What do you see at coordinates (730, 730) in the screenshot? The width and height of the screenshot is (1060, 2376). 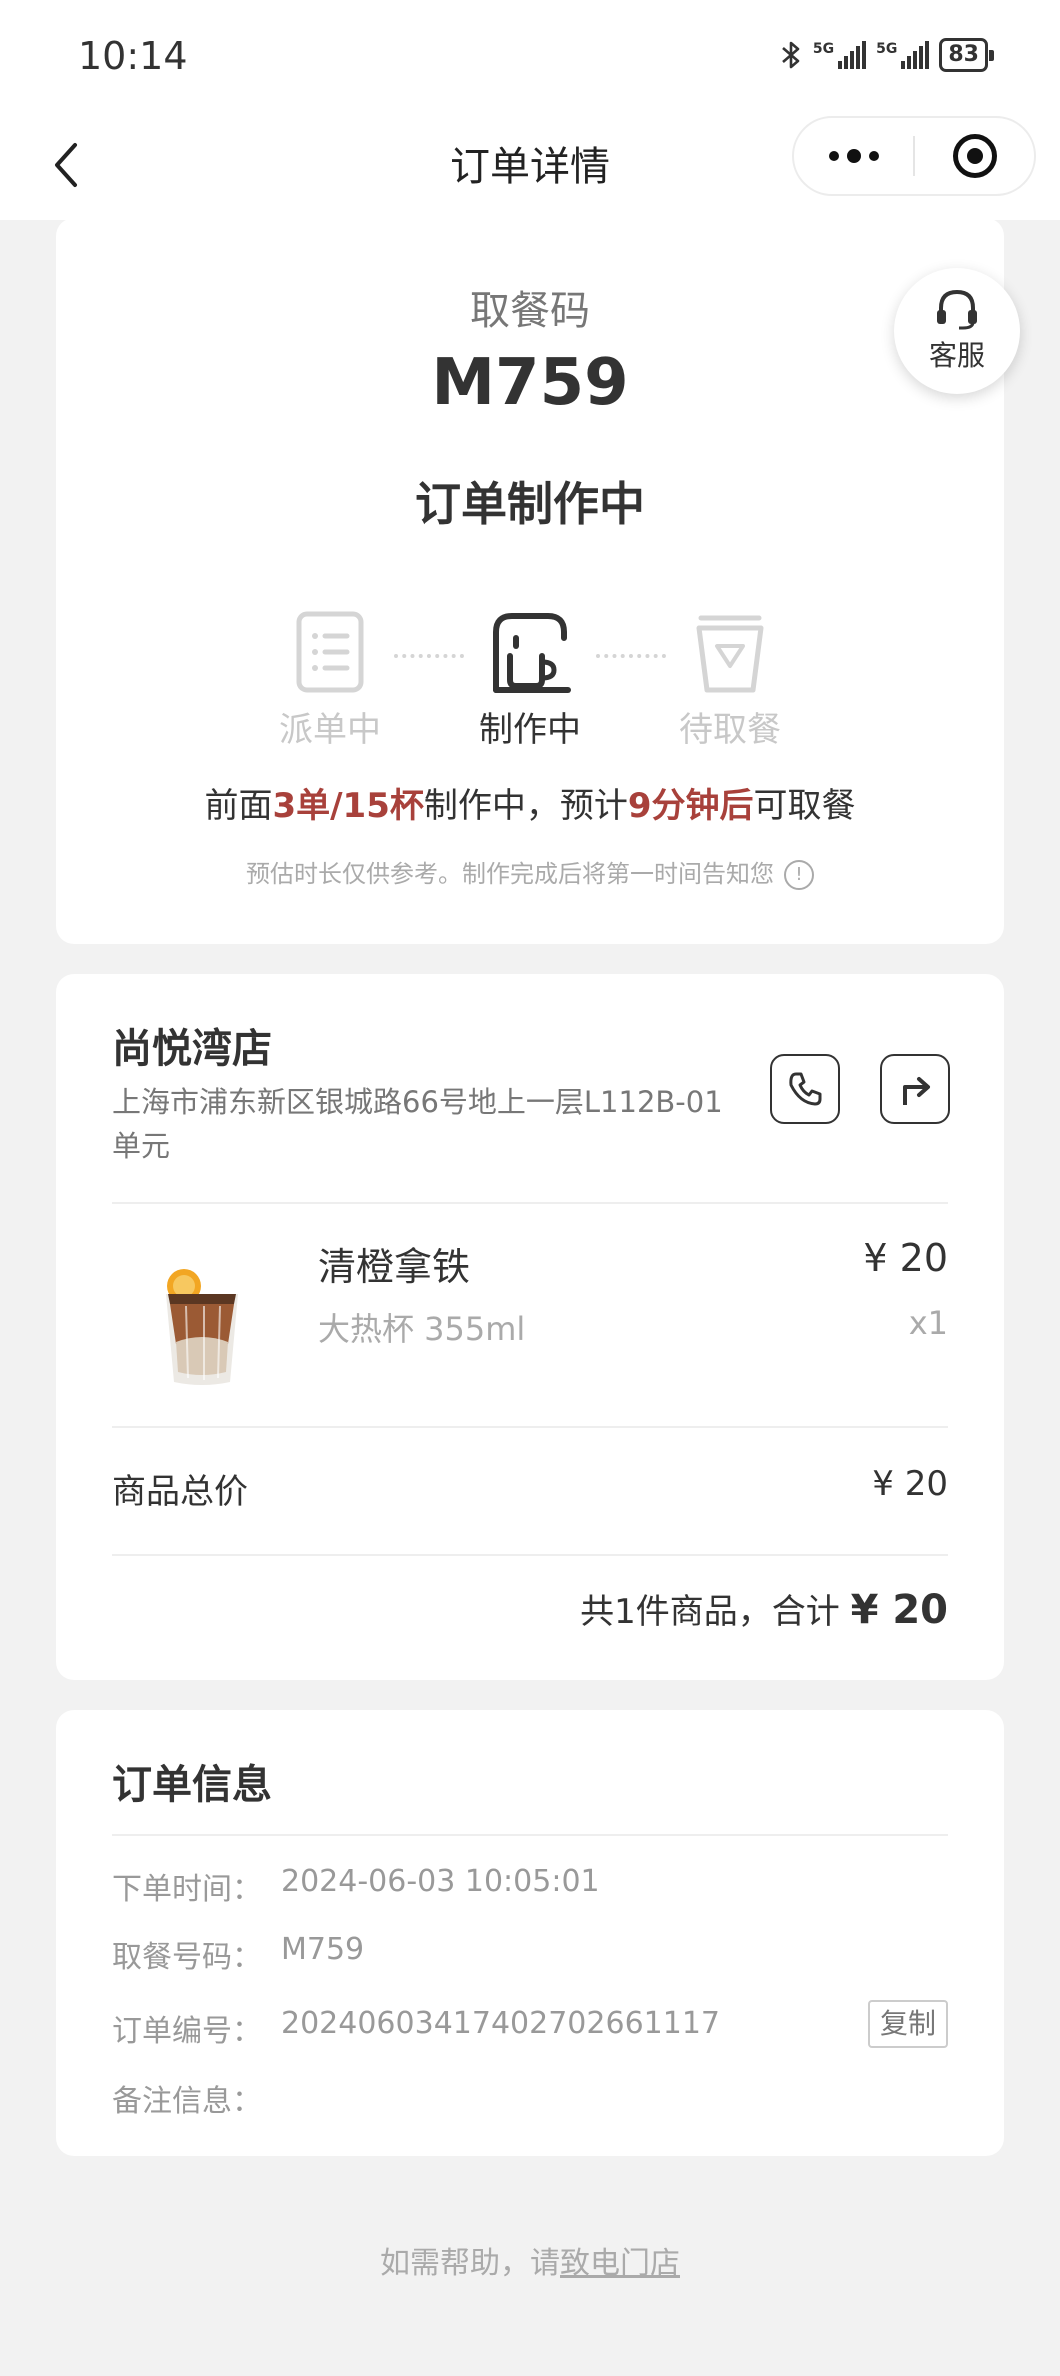 I see `step-label-ready: 待取餐` at bounding box center [730, 730].